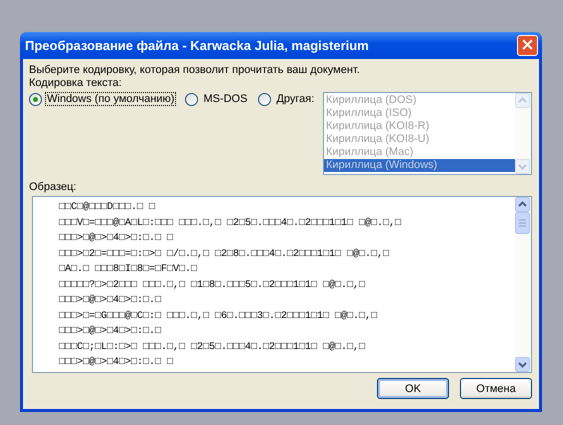 The height and width of the screenshot is (425, 563). What do you see at coordinates (230, 223) in the screenshot?
I see `sample-line: □□□V□=□□□@□A□L□:□□□ □□□.□,□ □2□5□.□□□4□.□2□□□1□1□ □@□.□,□` at bounding box center [230, 223].